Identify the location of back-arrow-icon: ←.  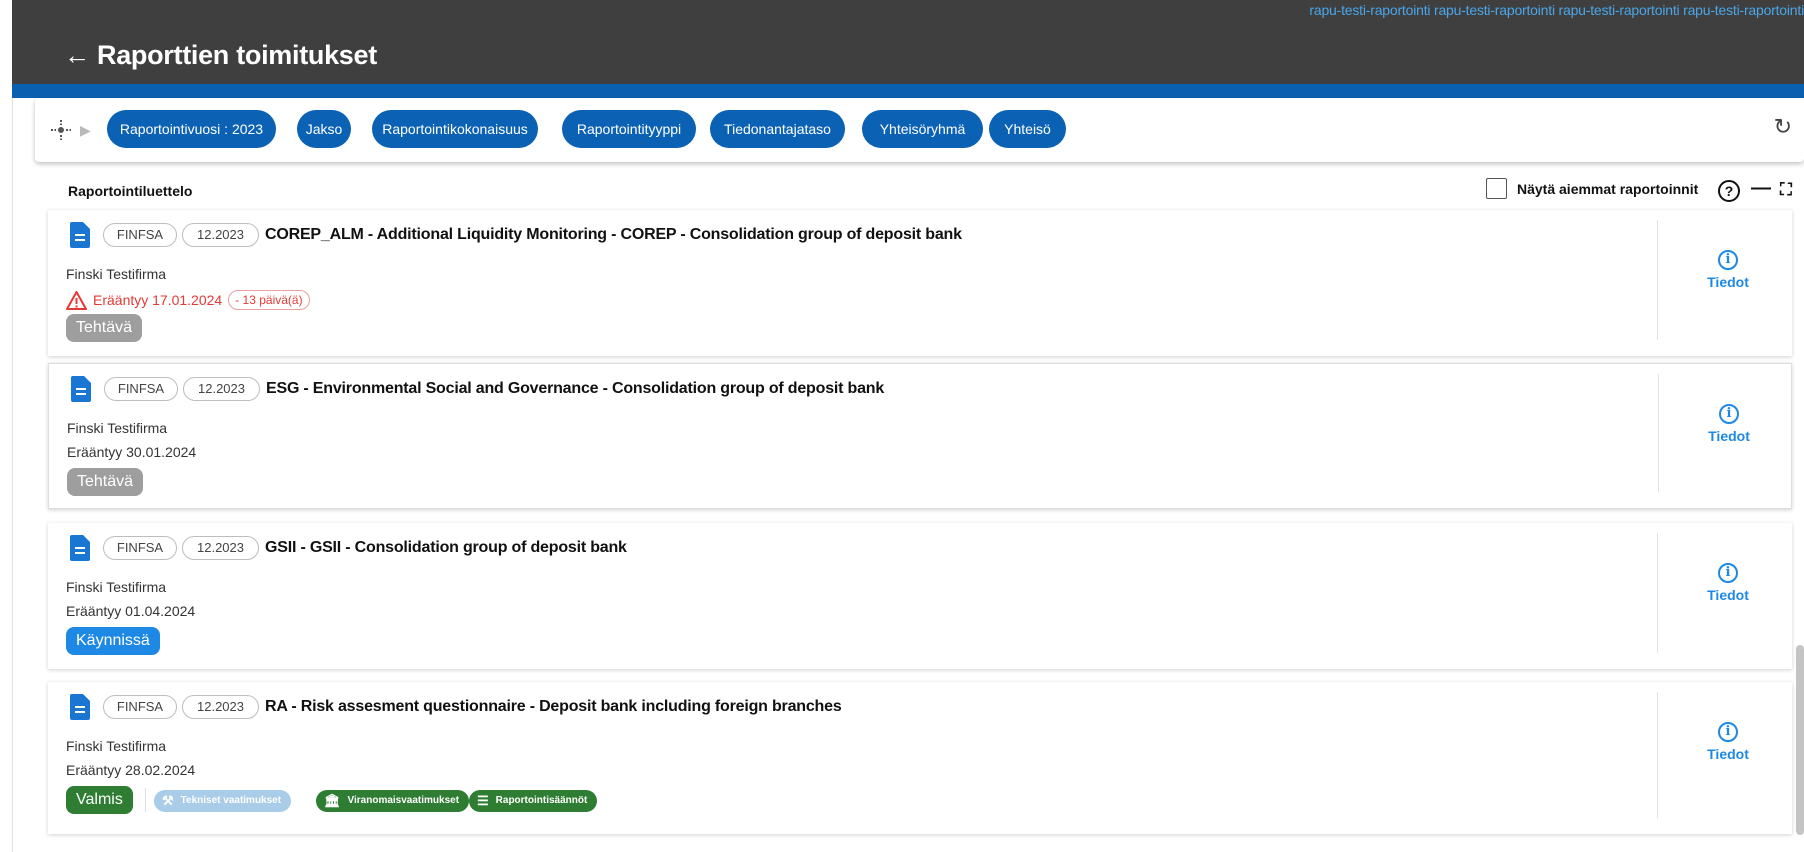
(77, 55).